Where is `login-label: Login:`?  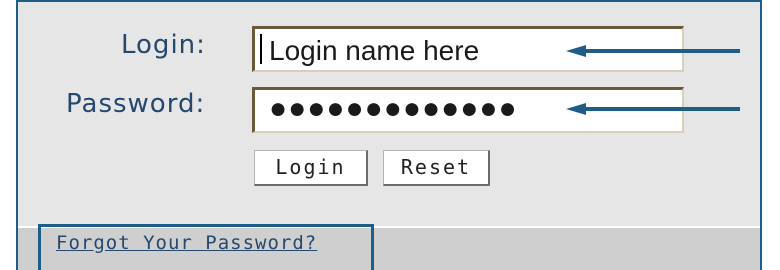
login-label: Login: is located at coordinates (163, 45).